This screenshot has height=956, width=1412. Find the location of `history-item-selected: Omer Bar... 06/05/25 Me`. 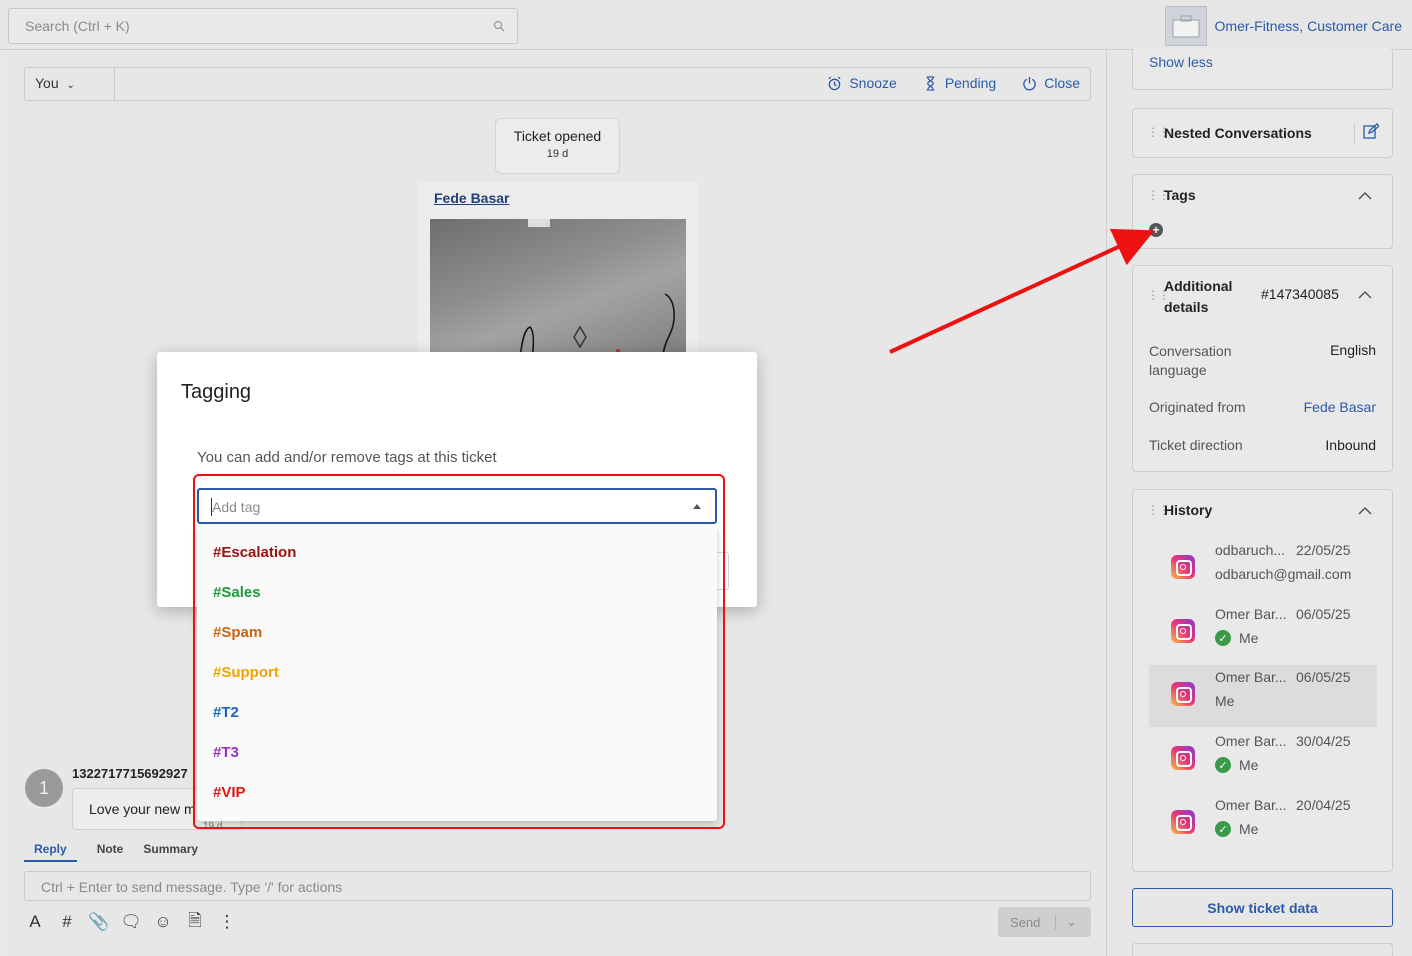

history-item-selected: Omer Bar... 06/05/25 Me is located at coordinates (1263, 696).